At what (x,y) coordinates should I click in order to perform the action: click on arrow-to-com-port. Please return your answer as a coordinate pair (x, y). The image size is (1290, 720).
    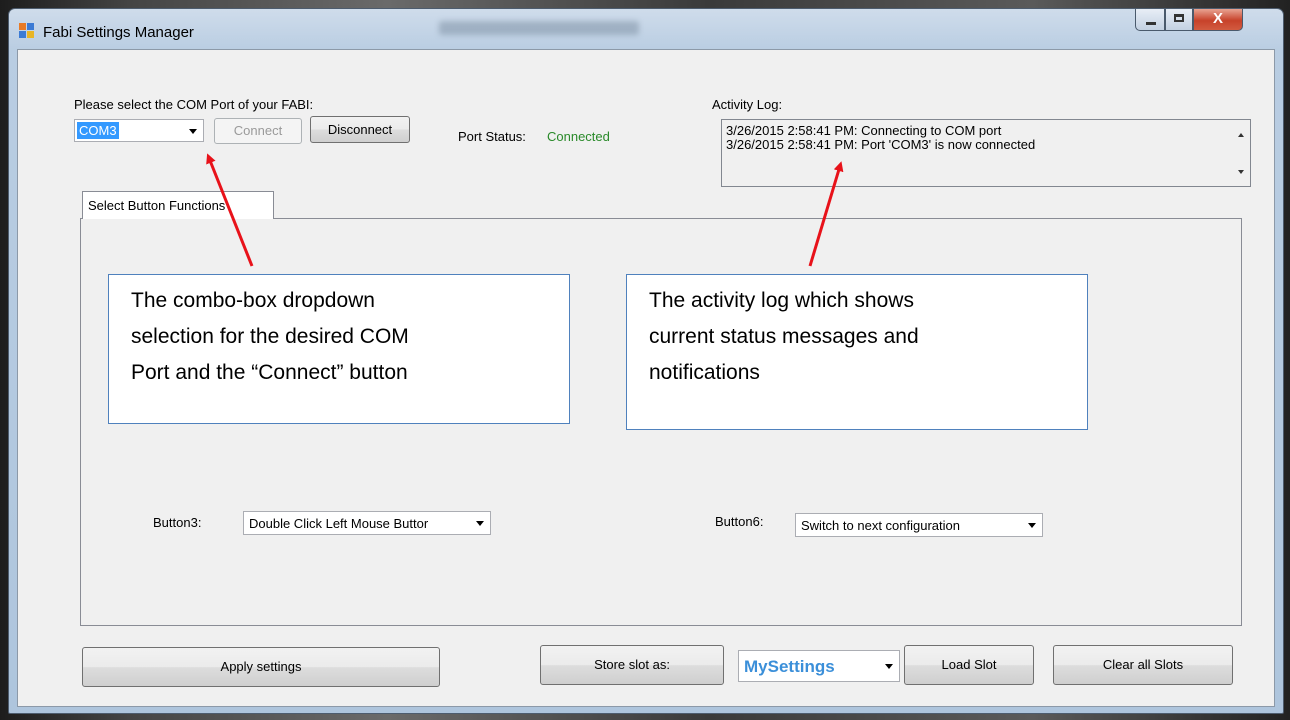
    Looking at the image, I should click on (230, 210).